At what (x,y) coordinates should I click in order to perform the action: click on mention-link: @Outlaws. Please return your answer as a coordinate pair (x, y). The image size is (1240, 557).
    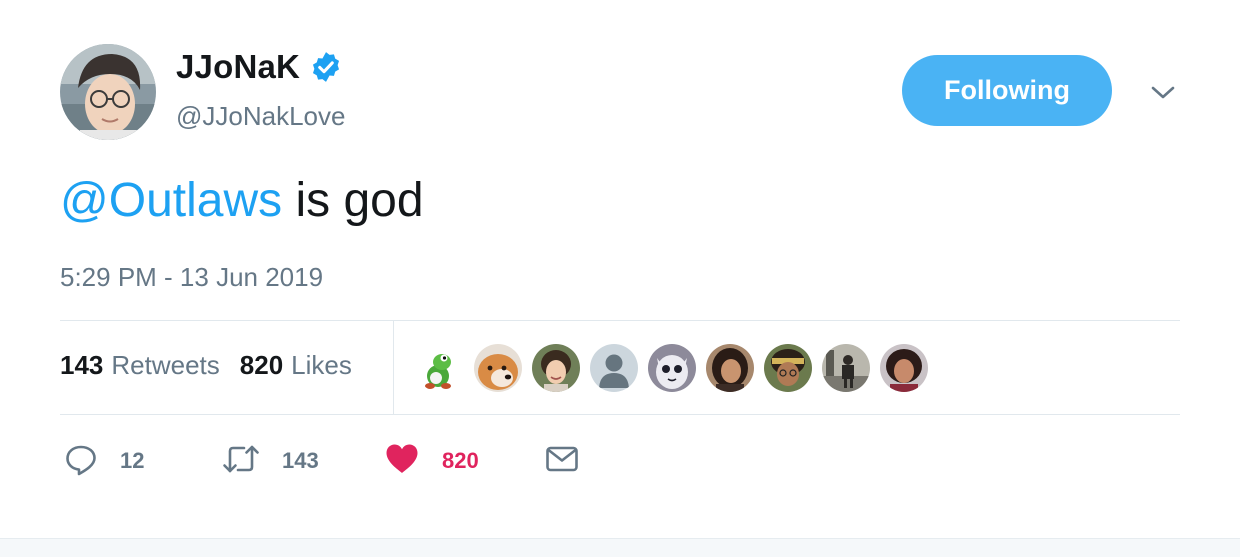
    Looking at the image, I should click on (171, 200).